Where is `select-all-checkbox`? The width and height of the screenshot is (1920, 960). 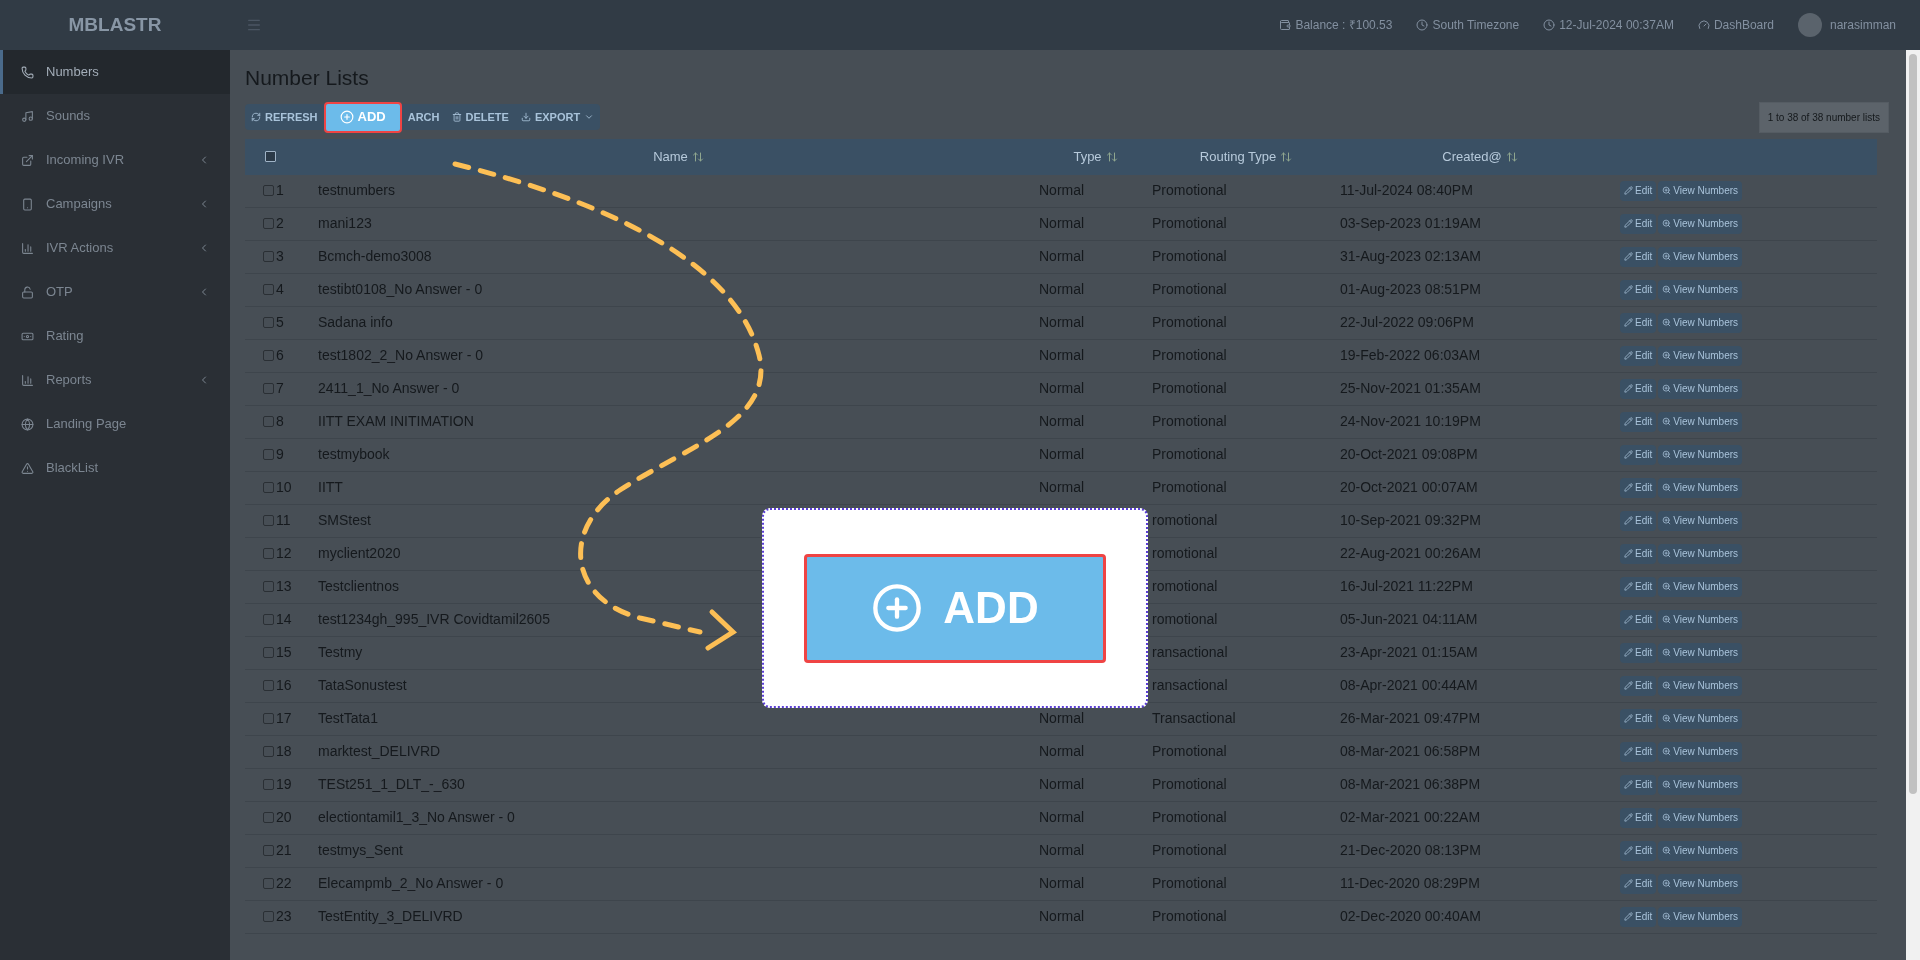
select-all-checkbox is located at coordinates (270, 156).